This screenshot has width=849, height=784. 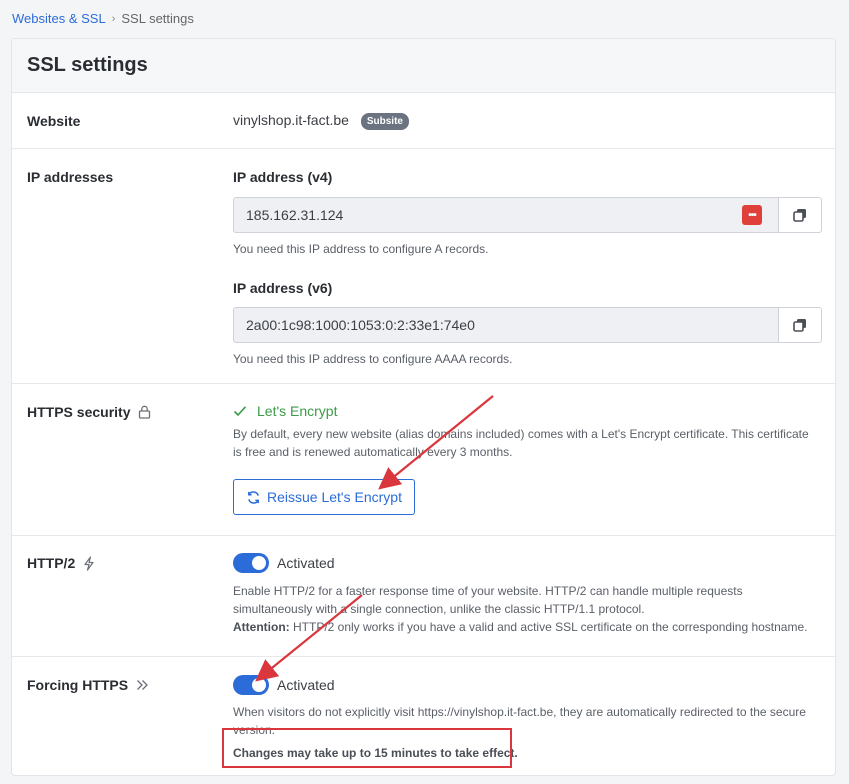 I want to click on ipv4-label: IP address (v4), so click(x=283, y=177).